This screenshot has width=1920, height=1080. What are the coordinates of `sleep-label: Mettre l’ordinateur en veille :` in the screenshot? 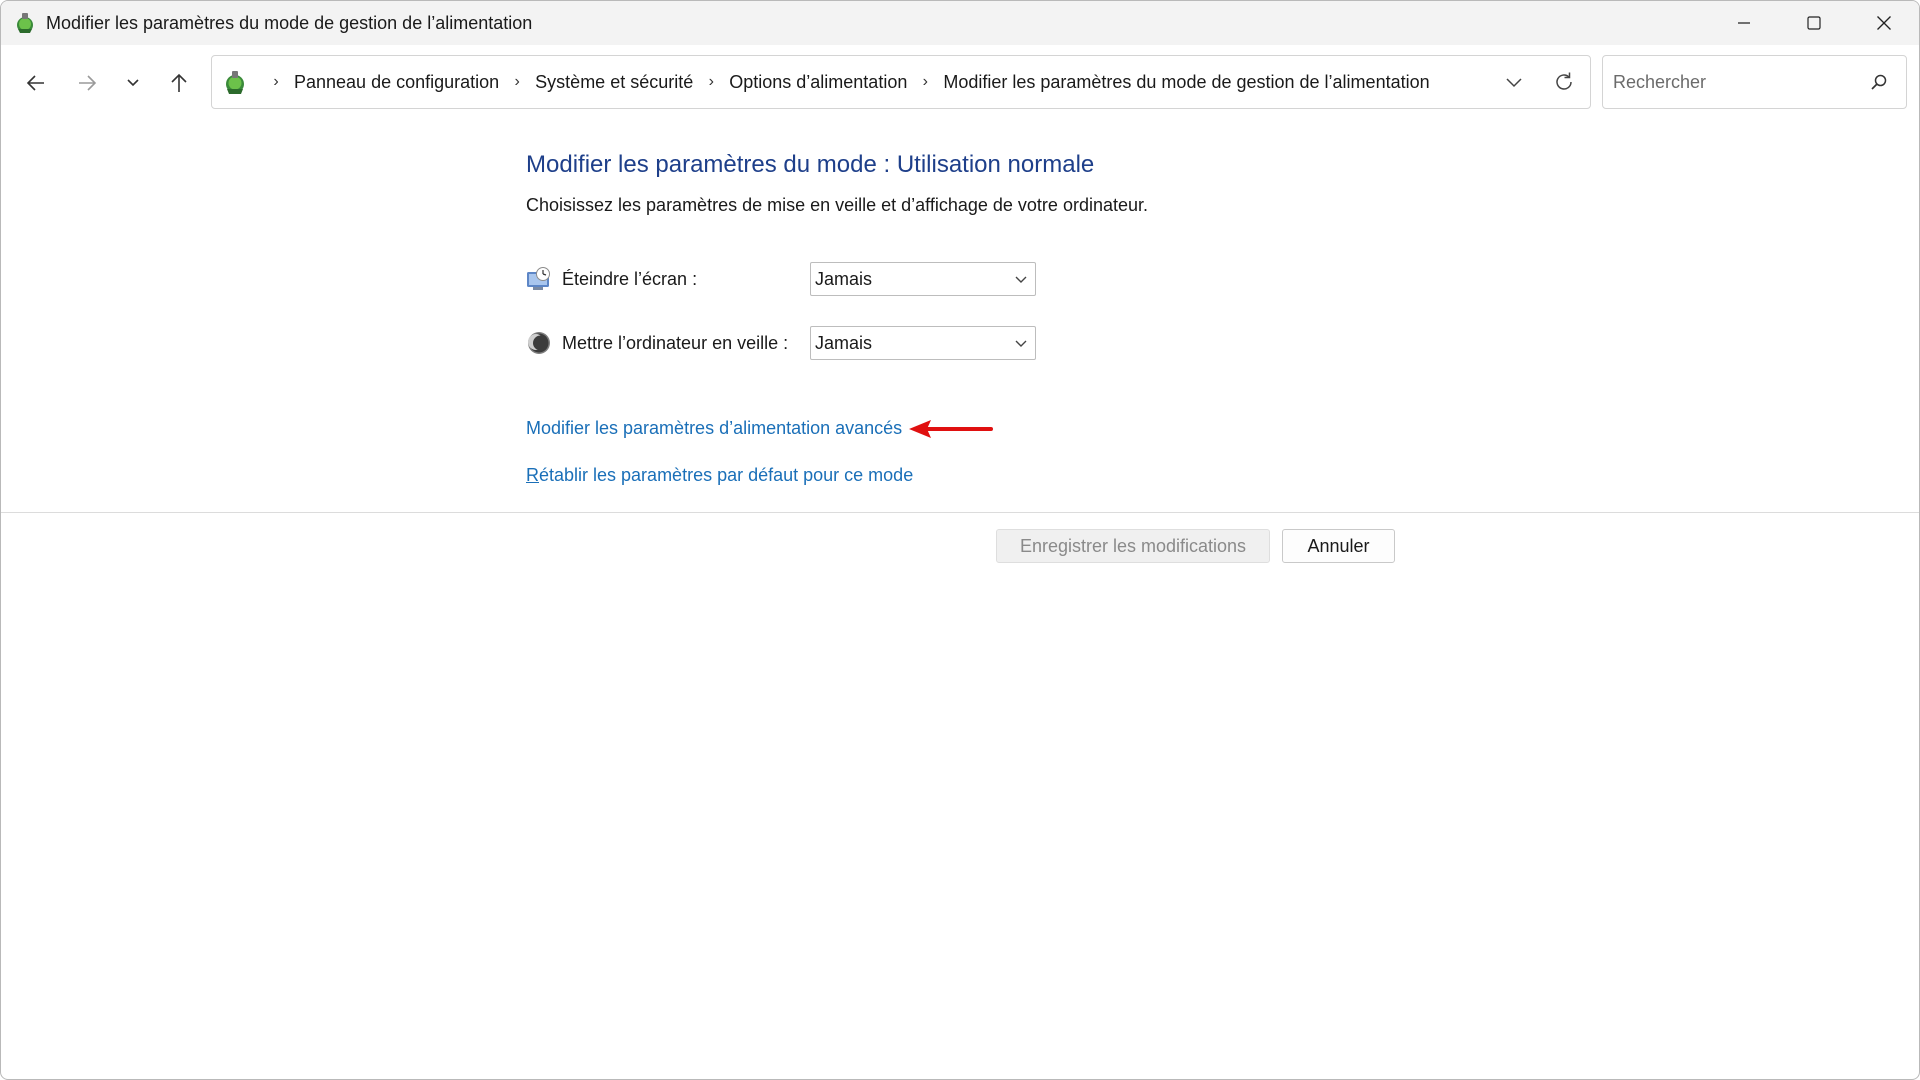 It's located at (675, 342).